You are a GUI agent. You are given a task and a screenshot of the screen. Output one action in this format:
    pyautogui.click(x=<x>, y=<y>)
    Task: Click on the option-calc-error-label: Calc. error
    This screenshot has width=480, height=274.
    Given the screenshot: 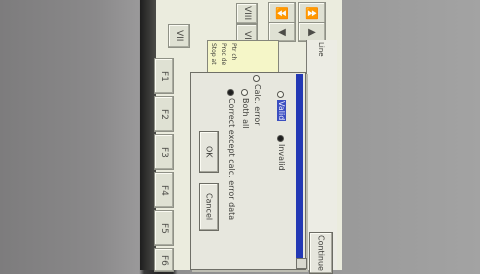 What is the action you would take?
    pyautogui.click(x=257, y=105)
    